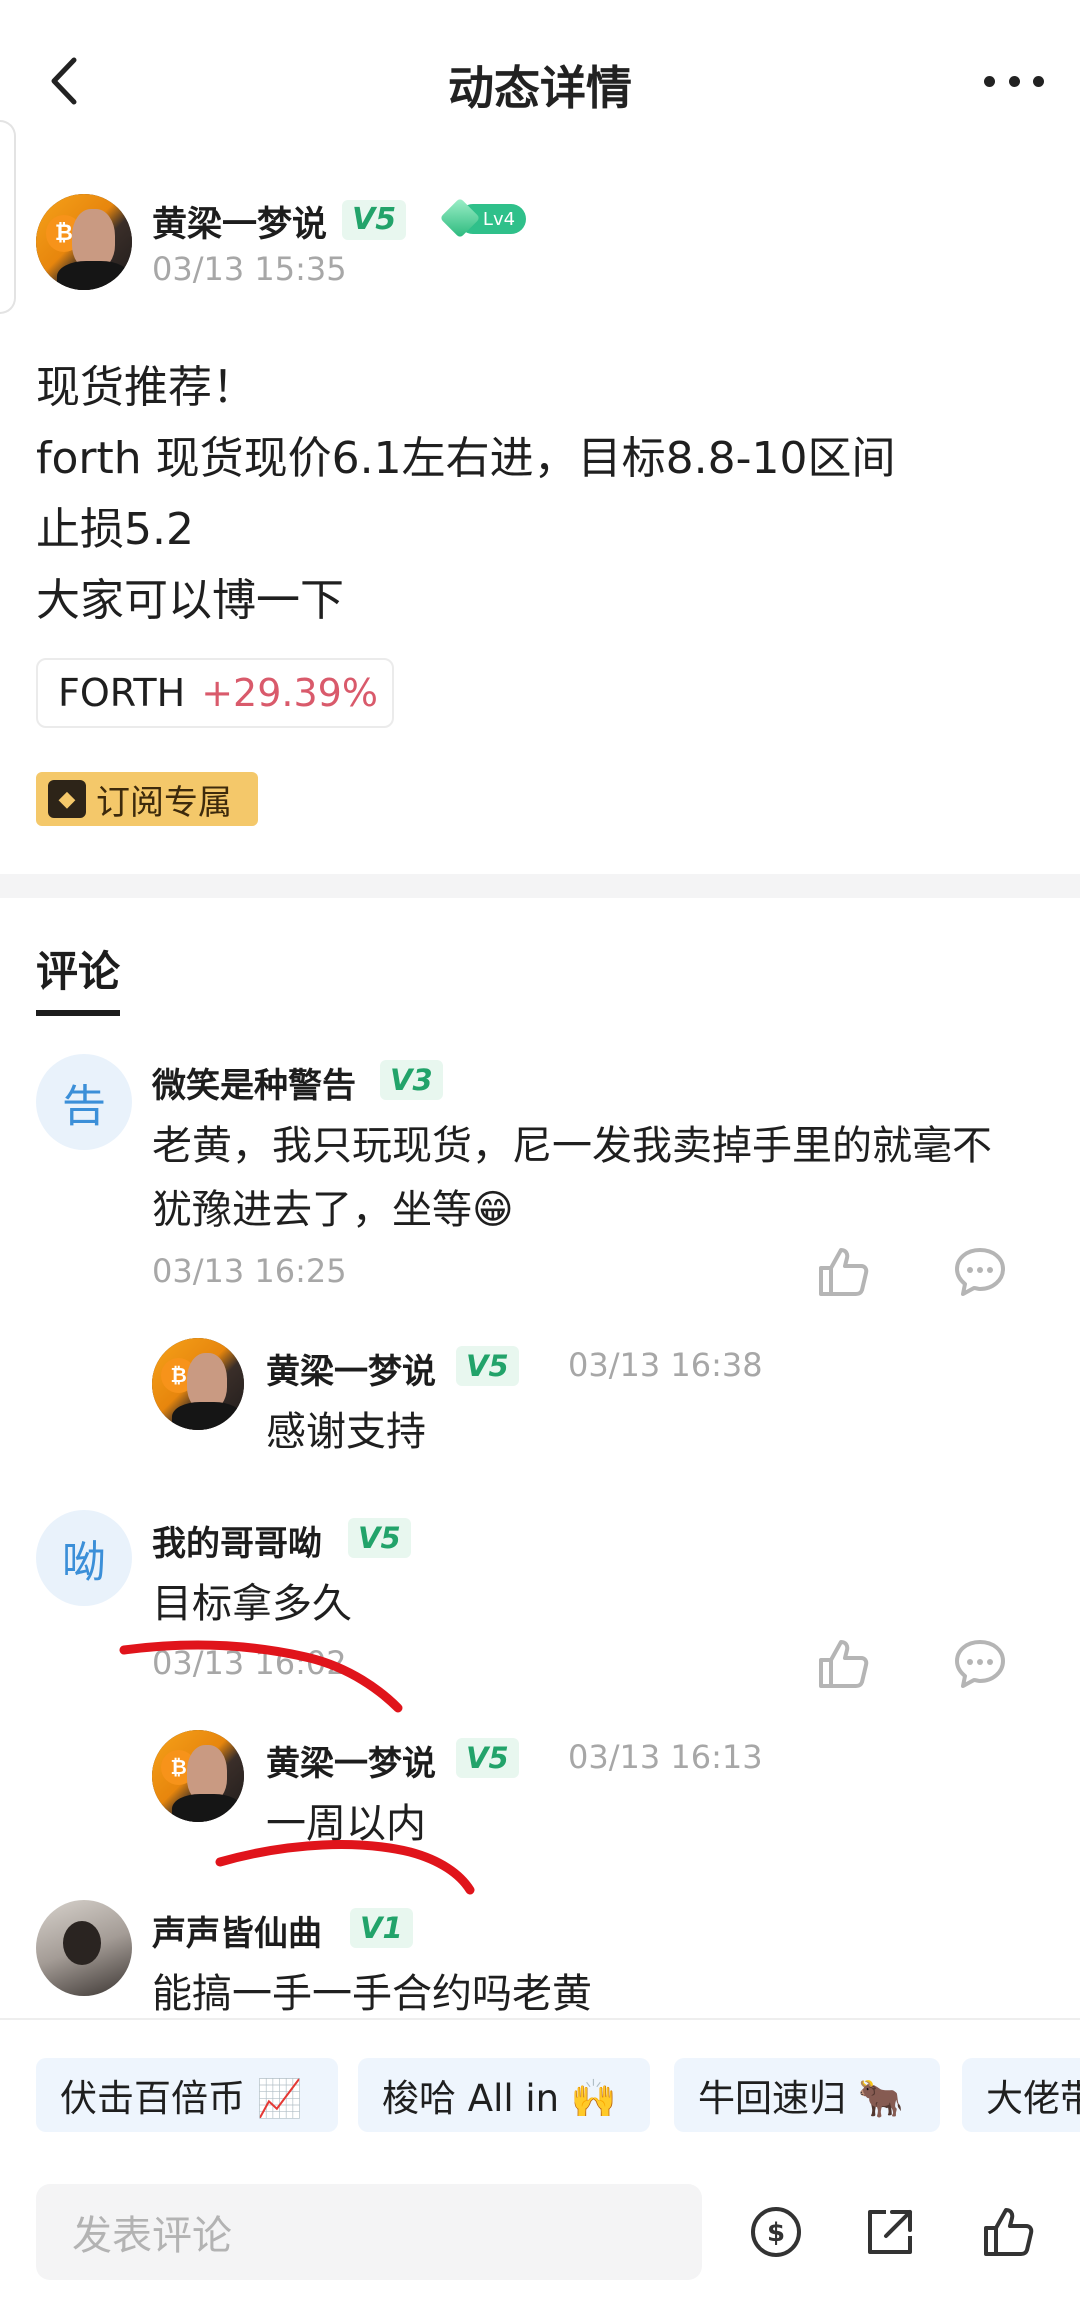  I want to click on page-title: 动态详情, so click(540, 88).